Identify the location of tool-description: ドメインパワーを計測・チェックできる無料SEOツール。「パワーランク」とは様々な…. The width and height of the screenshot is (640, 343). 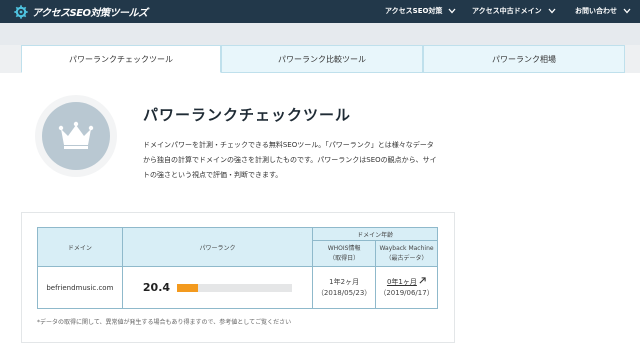
(290, 160).